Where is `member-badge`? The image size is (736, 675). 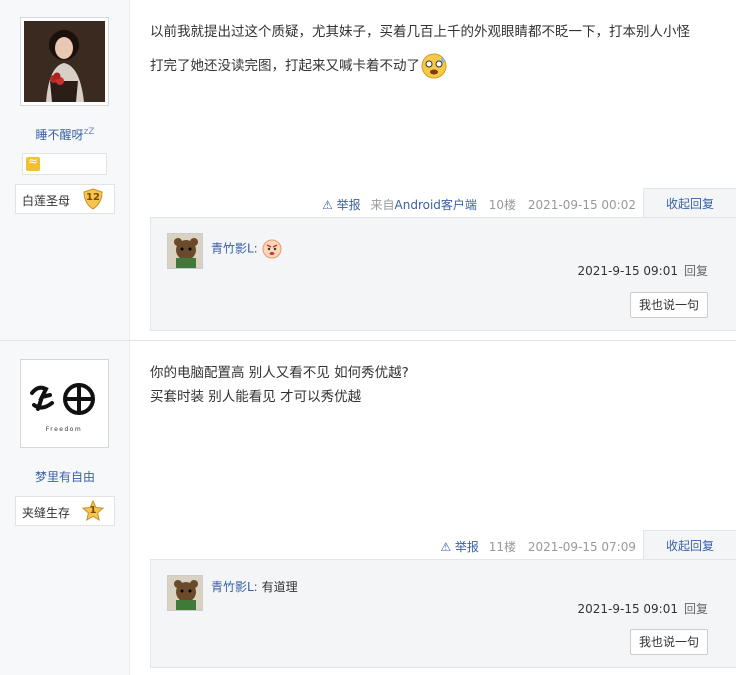 member-badge is located at coordinates (64, 164).